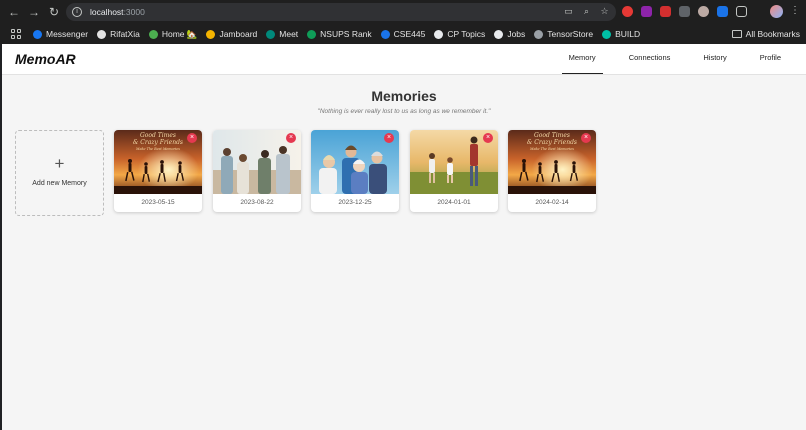 The height and width of the screenshot is (430, 806). What do you see at coordinates (552, 202) in the screenshot?
I see `memory-date: 2024-02-14` at bounding box center [552, 202].